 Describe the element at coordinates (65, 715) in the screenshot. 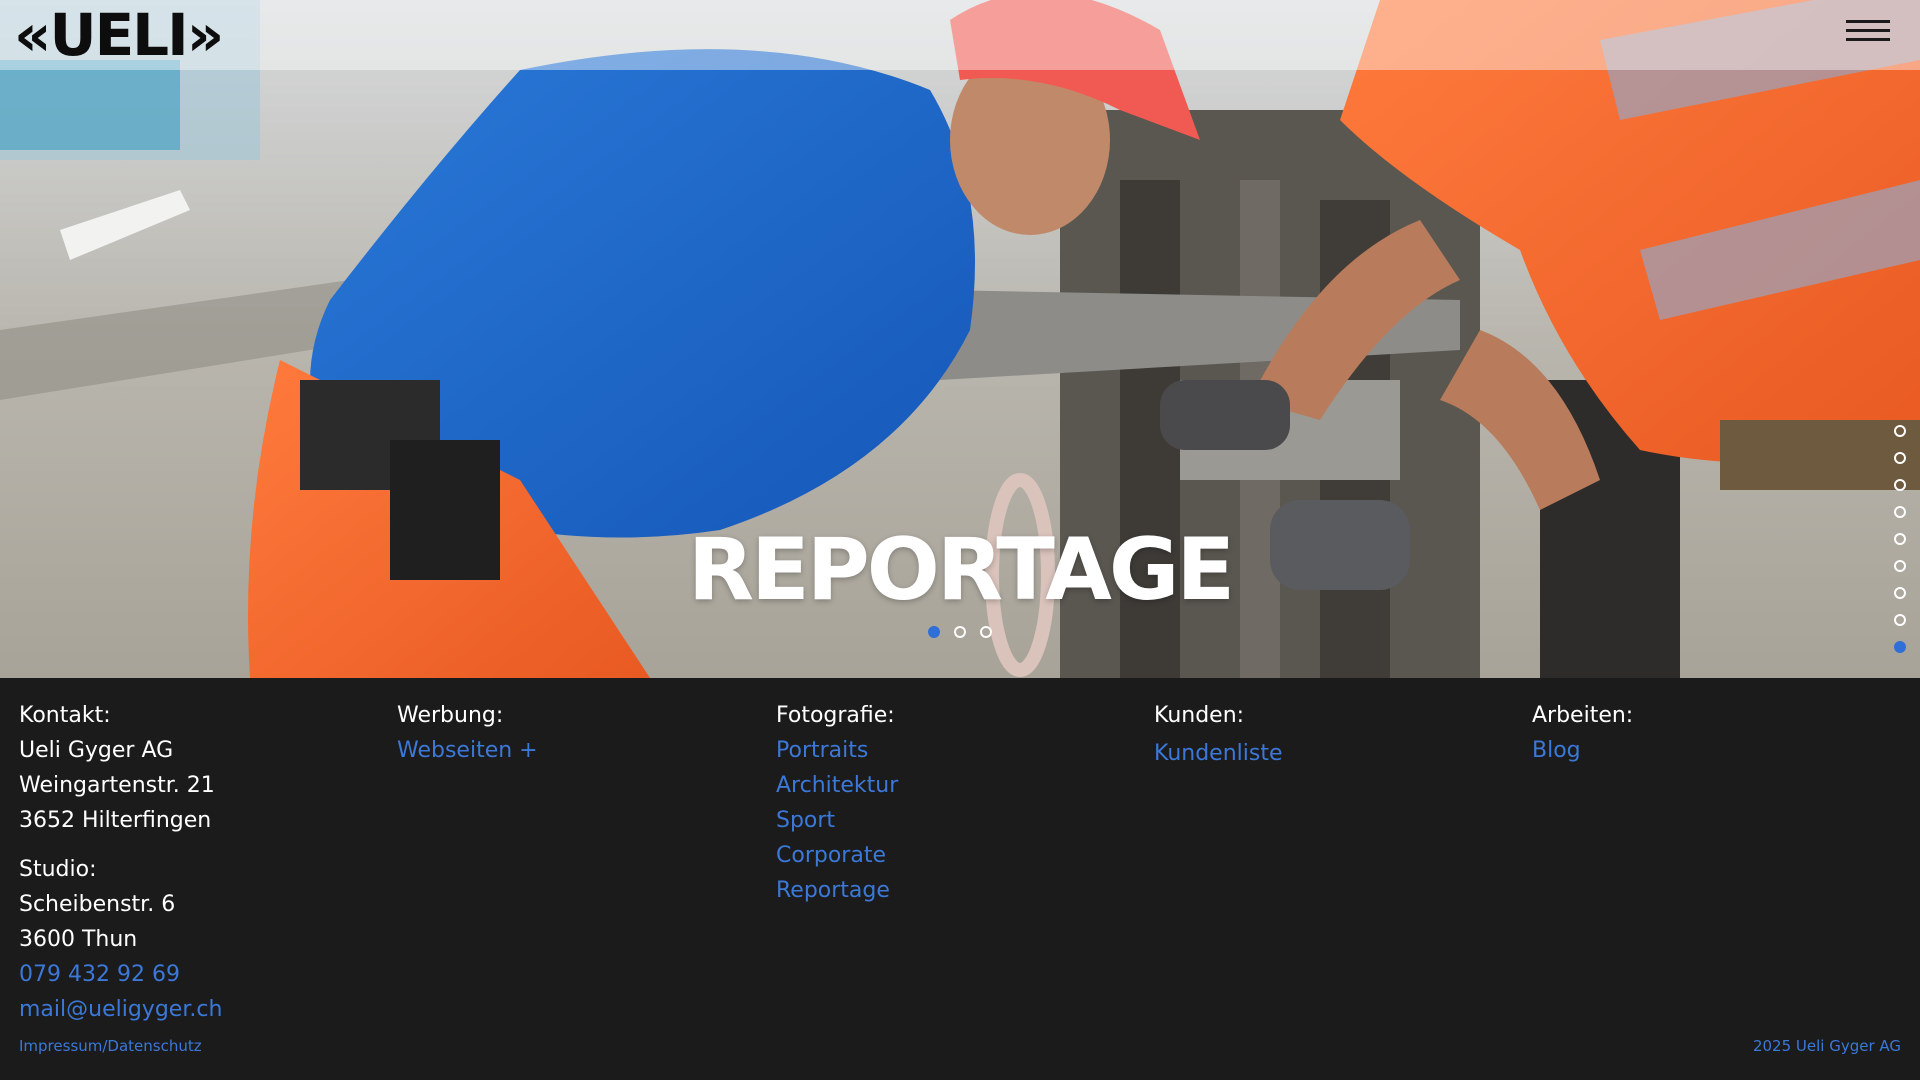

I see `contact-heading: Kontakt:` at that location.